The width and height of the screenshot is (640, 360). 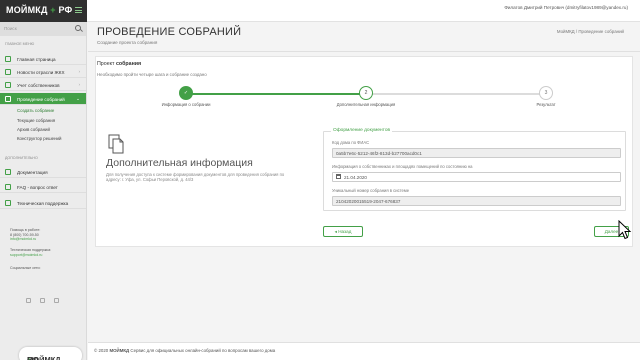 What do you see at coordinates (33, 129) in the screenshot?
I see `sidebar-subitem-archive: Архив собраний` at bounding box center [33, 129].